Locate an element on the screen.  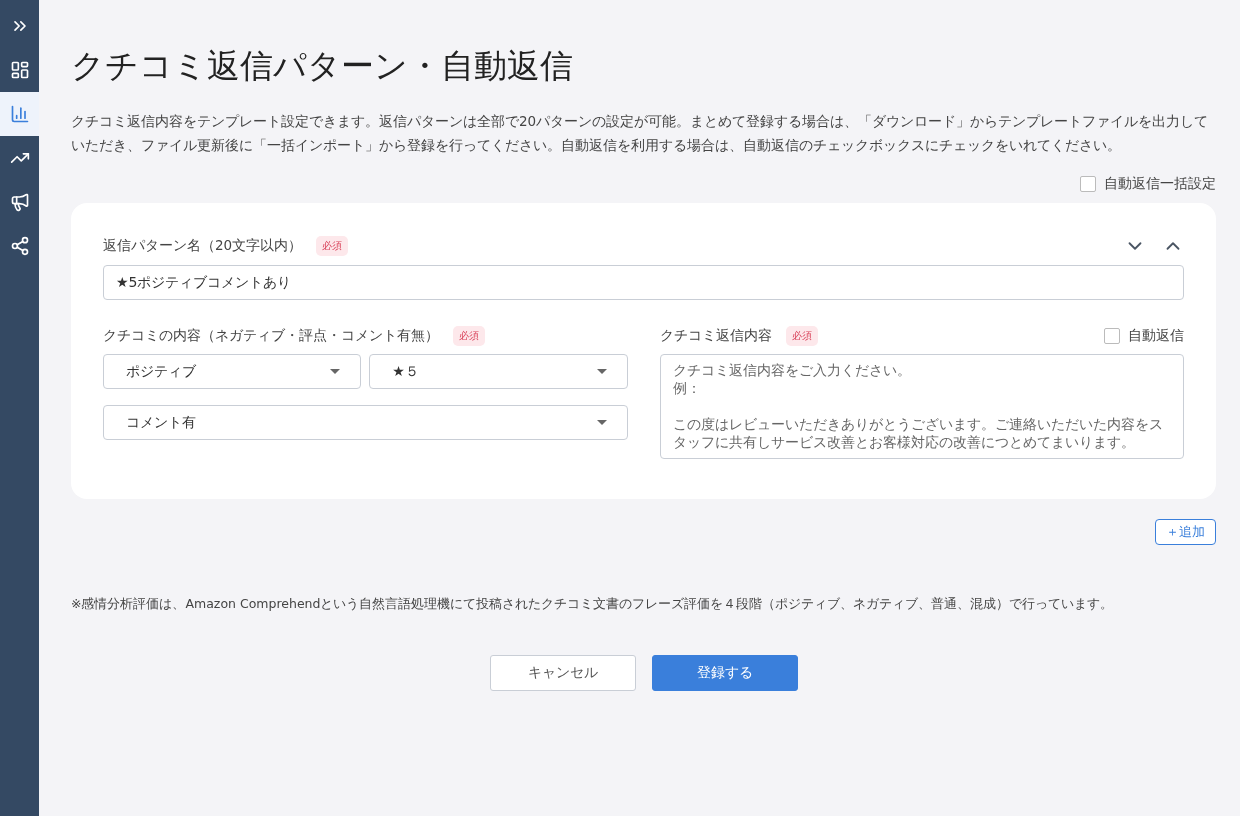
submit-button: 登録する is located at coordinates (724, 673).